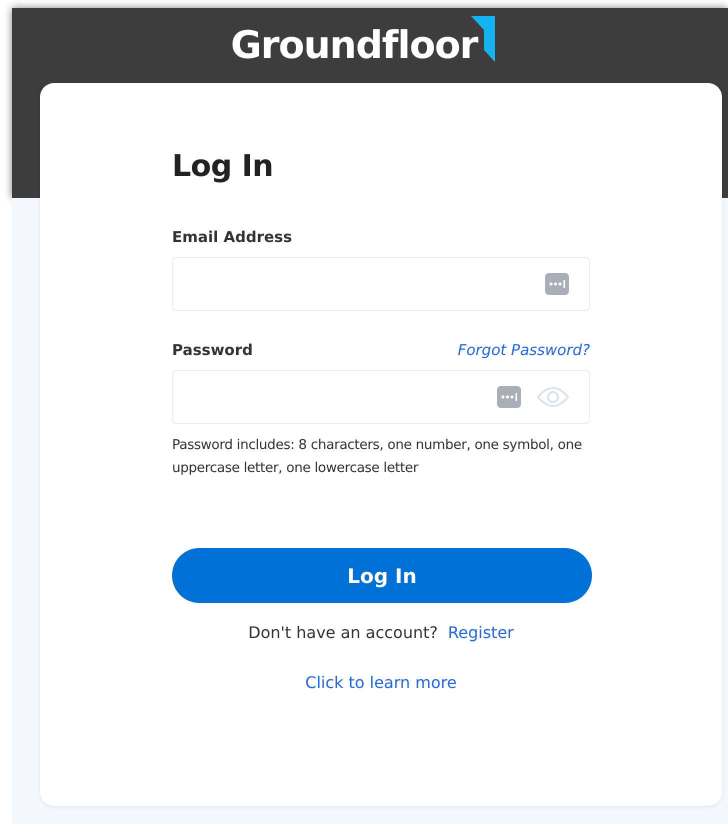 The image size is (728, 824). What do you see at coordinates (381, 284) in the screenshot?
I see `email-field` at bounding box center [381, 284].